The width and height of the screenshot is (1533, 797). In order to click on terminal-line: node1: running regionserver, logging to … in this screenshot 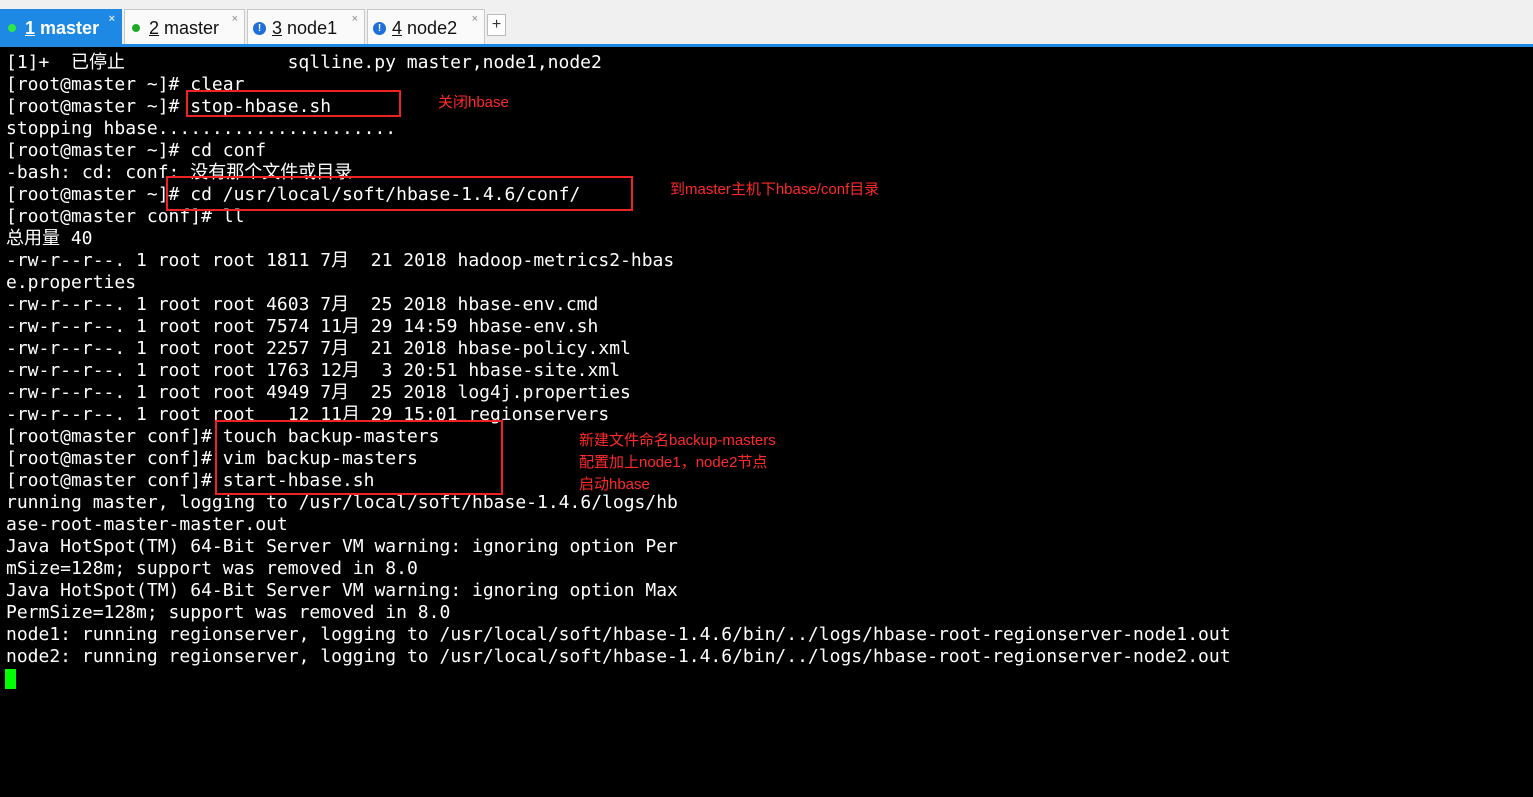, I will do `click(618, 634)`.